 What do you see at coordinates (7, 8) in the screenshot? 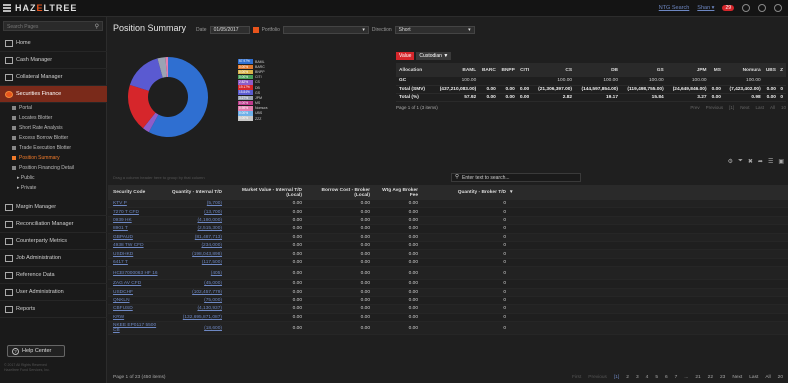
I see `hamburger-menu-icon` at bounding box center [7, 8].